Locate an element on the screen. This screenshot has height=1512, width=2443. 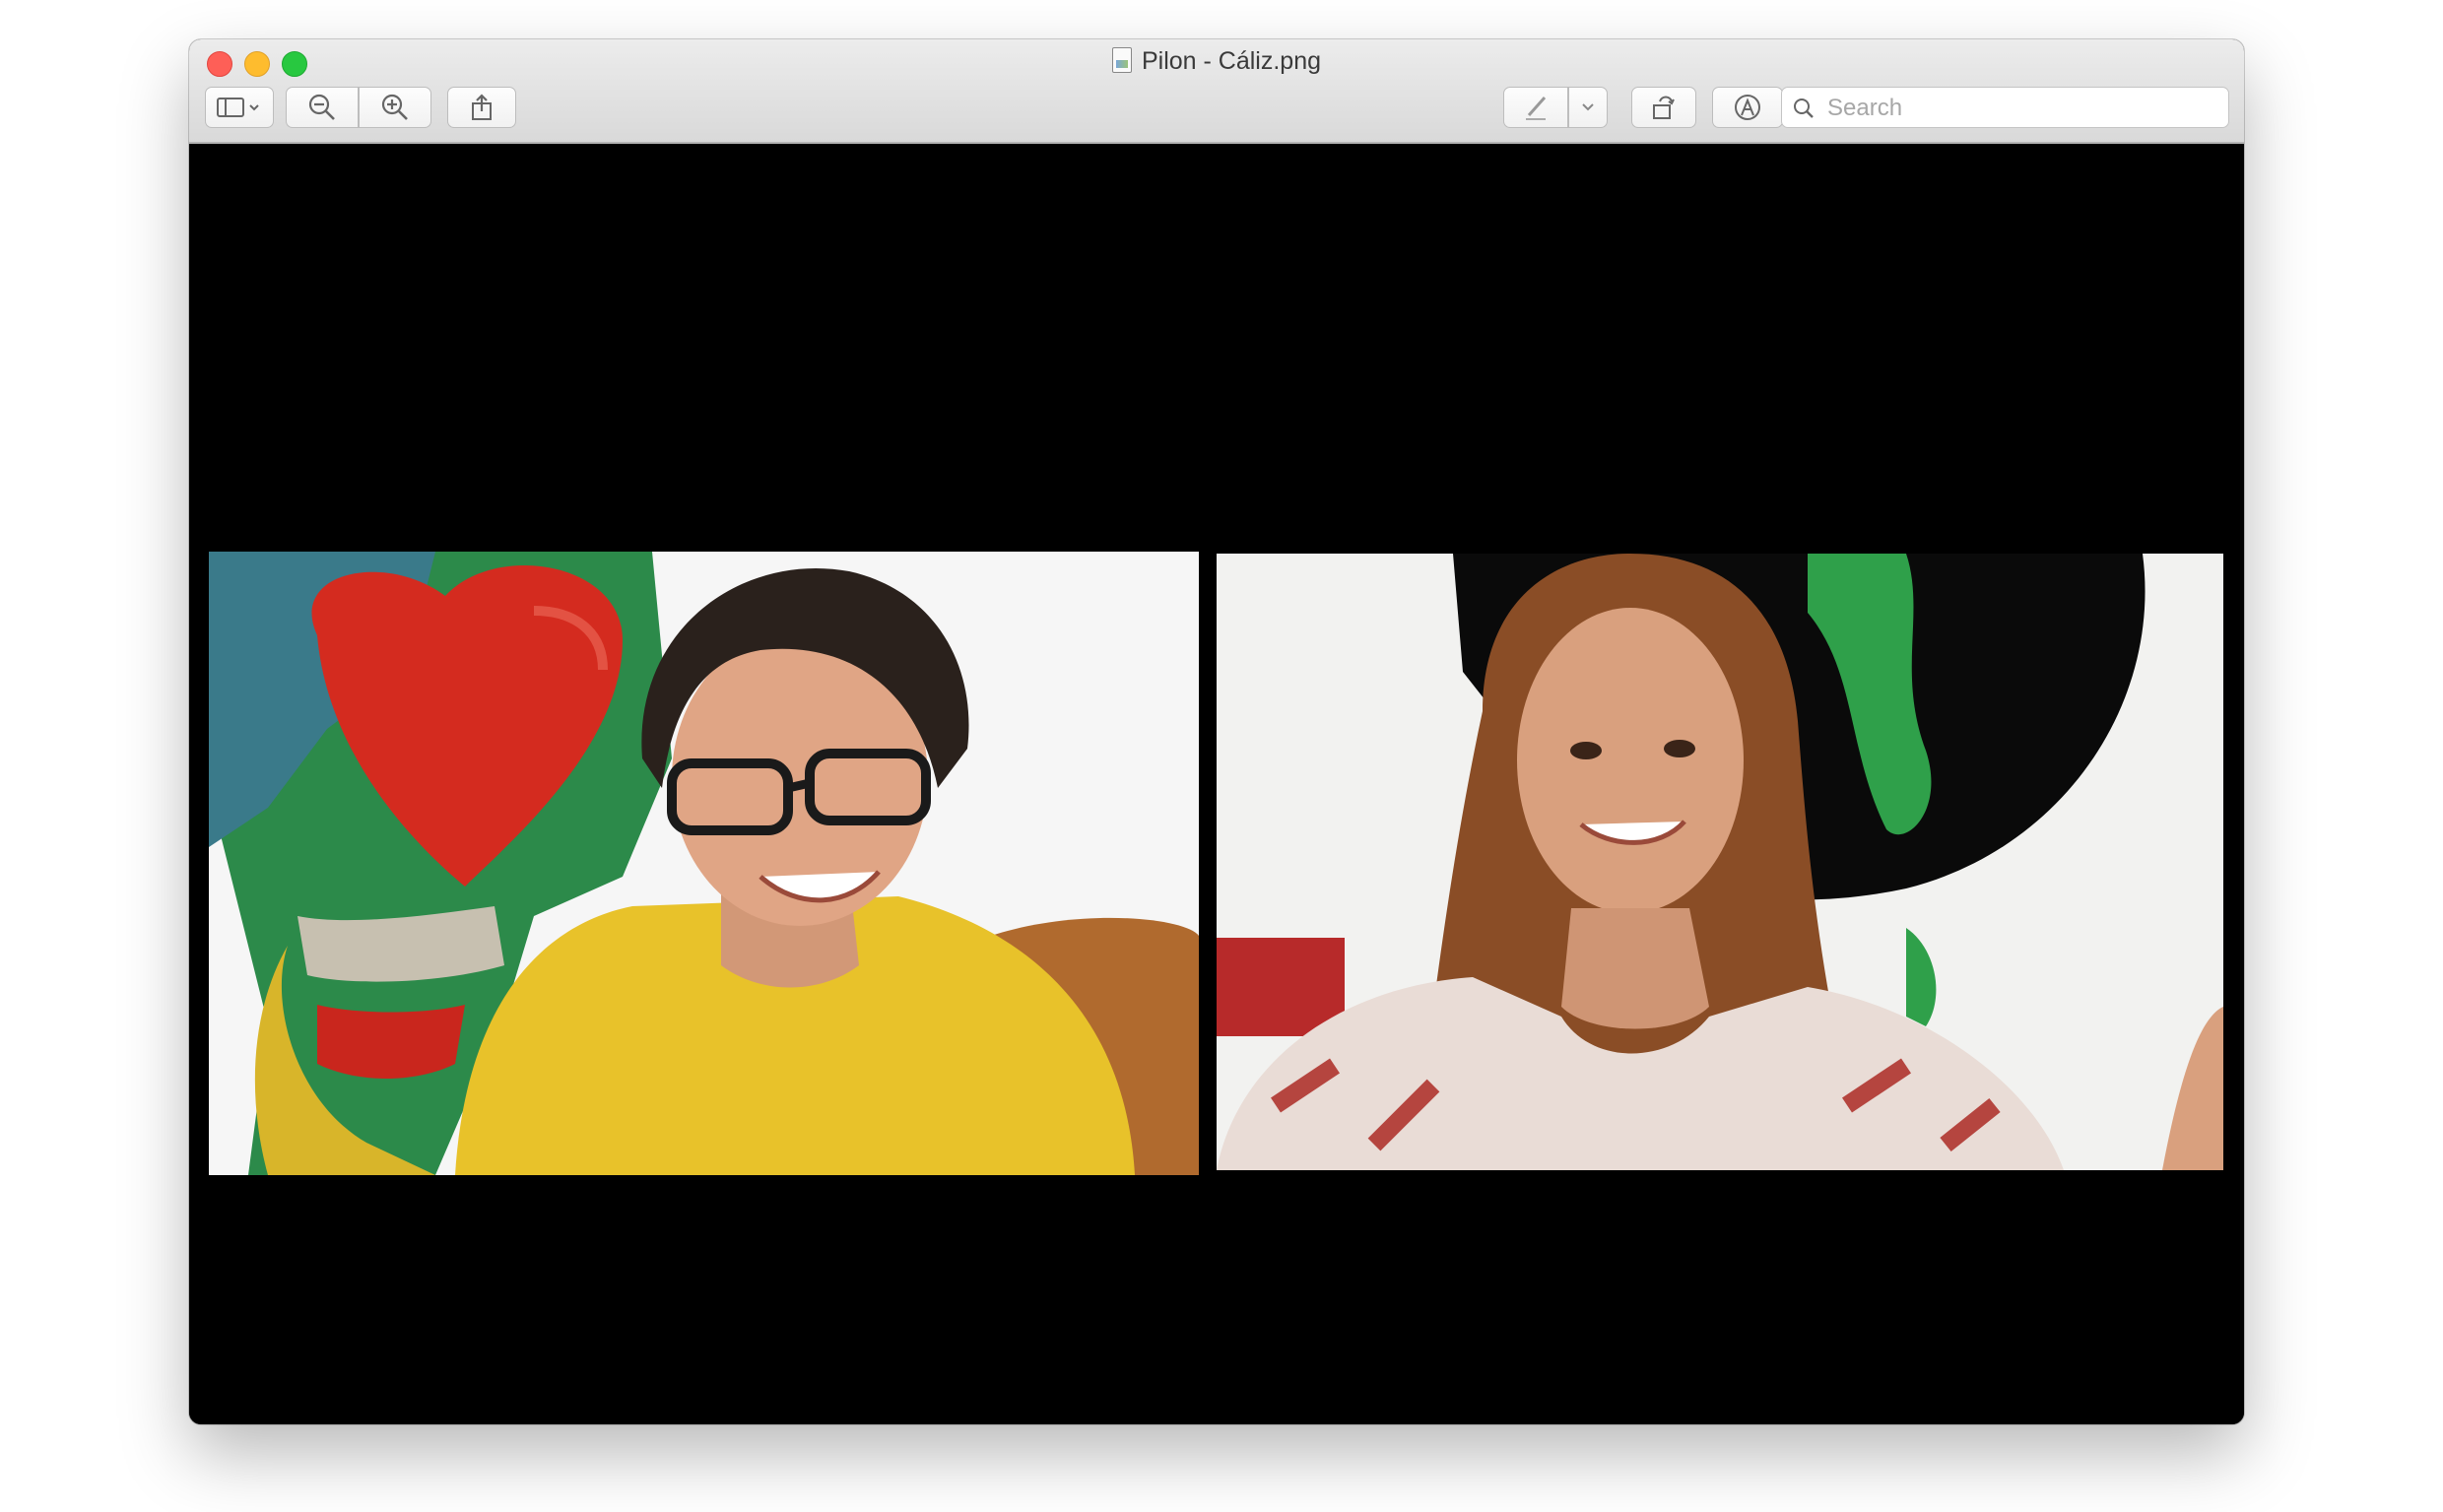
sidebar-toggle-button is located at coordinates (239, 107).